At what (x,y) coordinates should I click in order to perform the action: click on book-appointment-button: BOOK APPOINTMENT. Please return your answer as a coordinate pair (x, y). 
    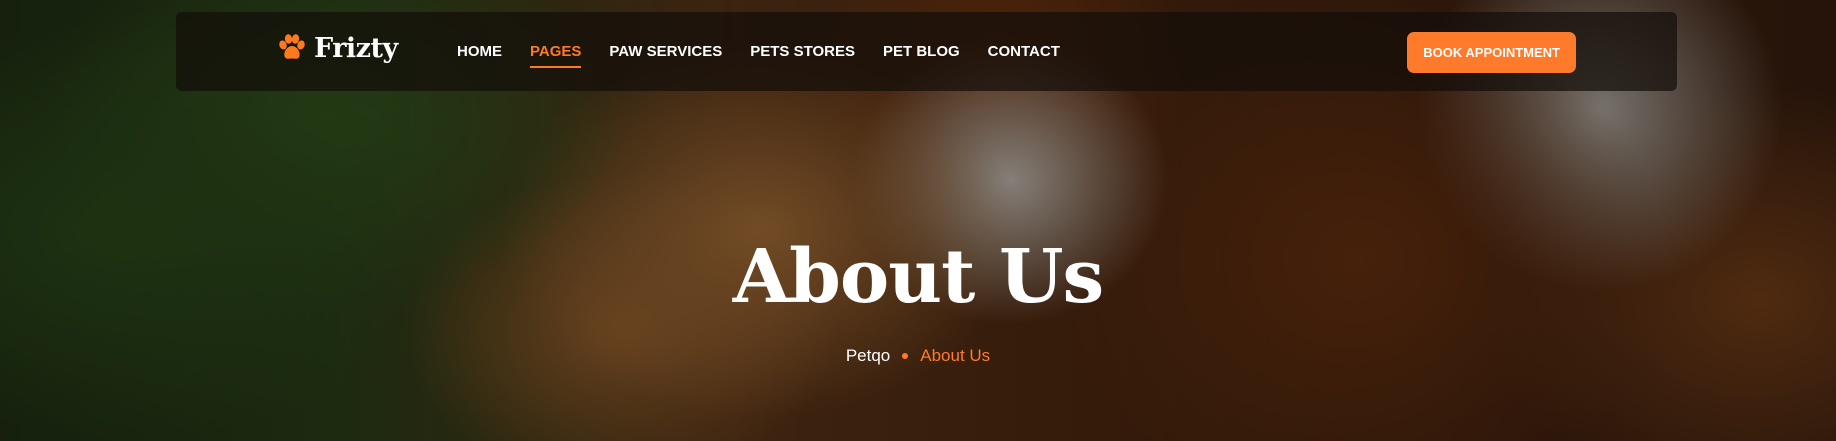
    Looking at the image, I should click on (1491, 52).